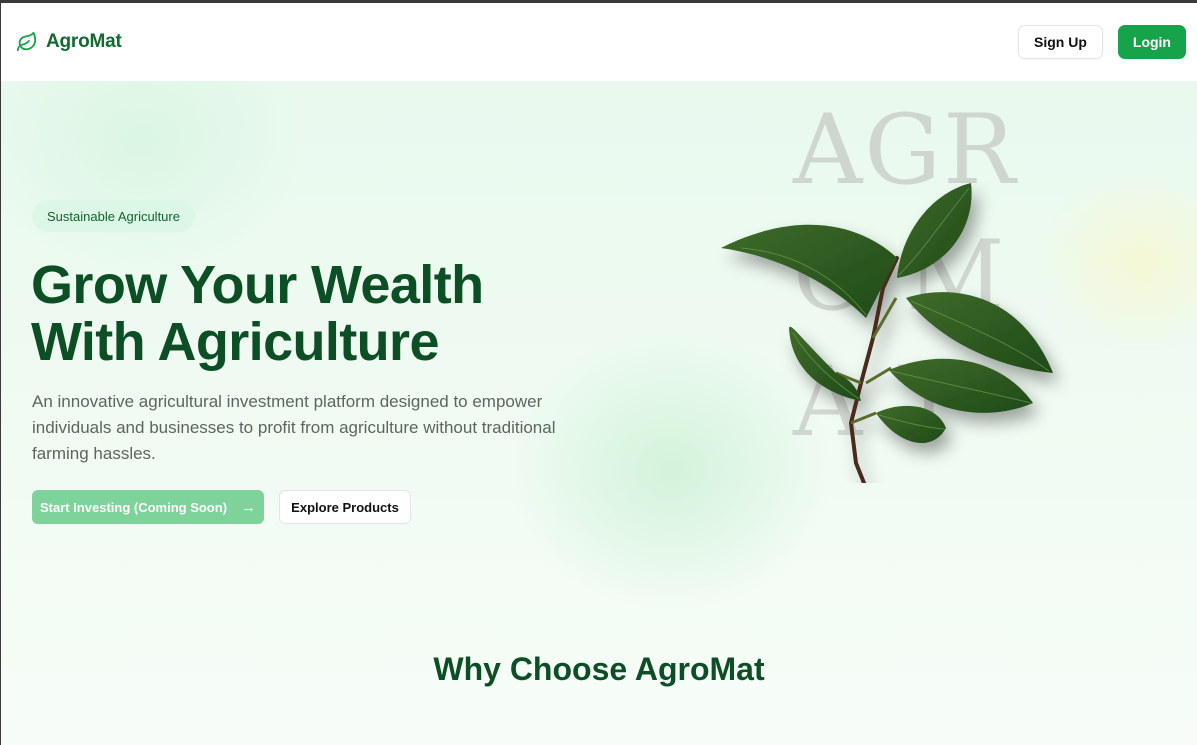  I want to click on brand-logo: AgroMat, so click(69, 42).